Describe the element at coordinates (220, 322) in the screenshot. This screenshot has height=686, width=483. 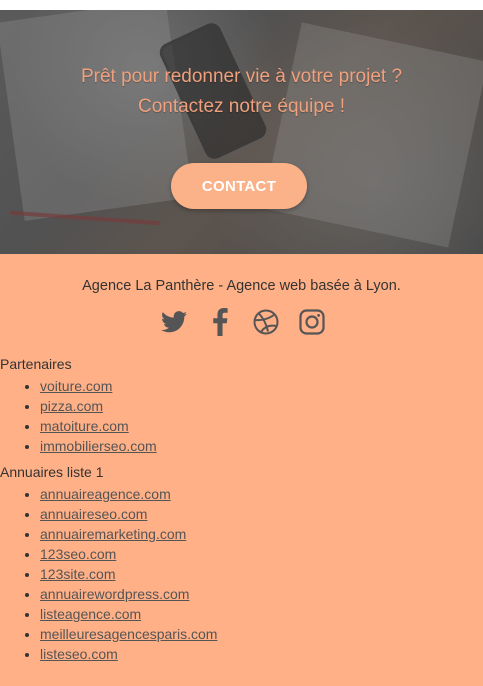
I see `facebook-icon` at that location.